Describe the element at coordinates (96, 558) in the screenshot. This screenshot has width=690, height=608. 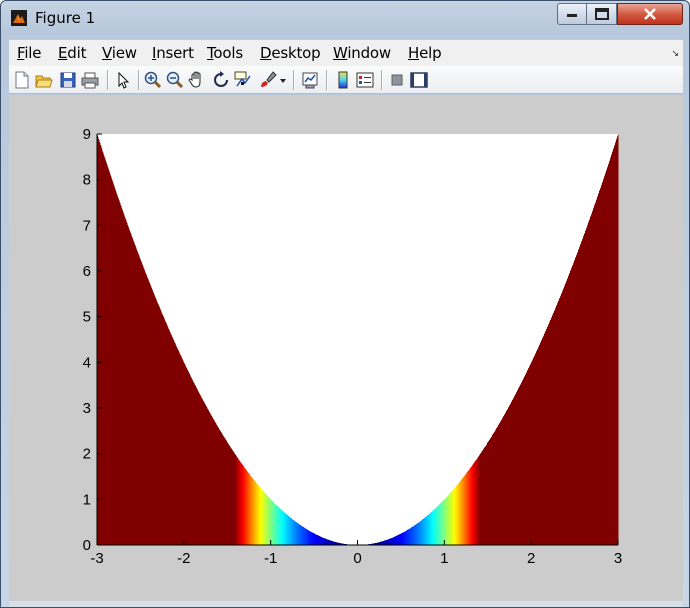
I see `x-tick-label: -3` at that location.